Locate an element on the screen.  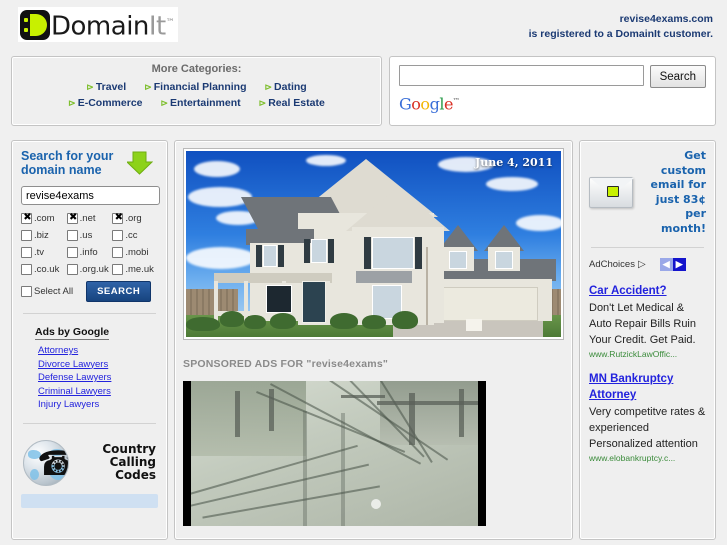
ad-link-divorce-lawyers: Divorce Lawyers is located at coordinates (98, 365).